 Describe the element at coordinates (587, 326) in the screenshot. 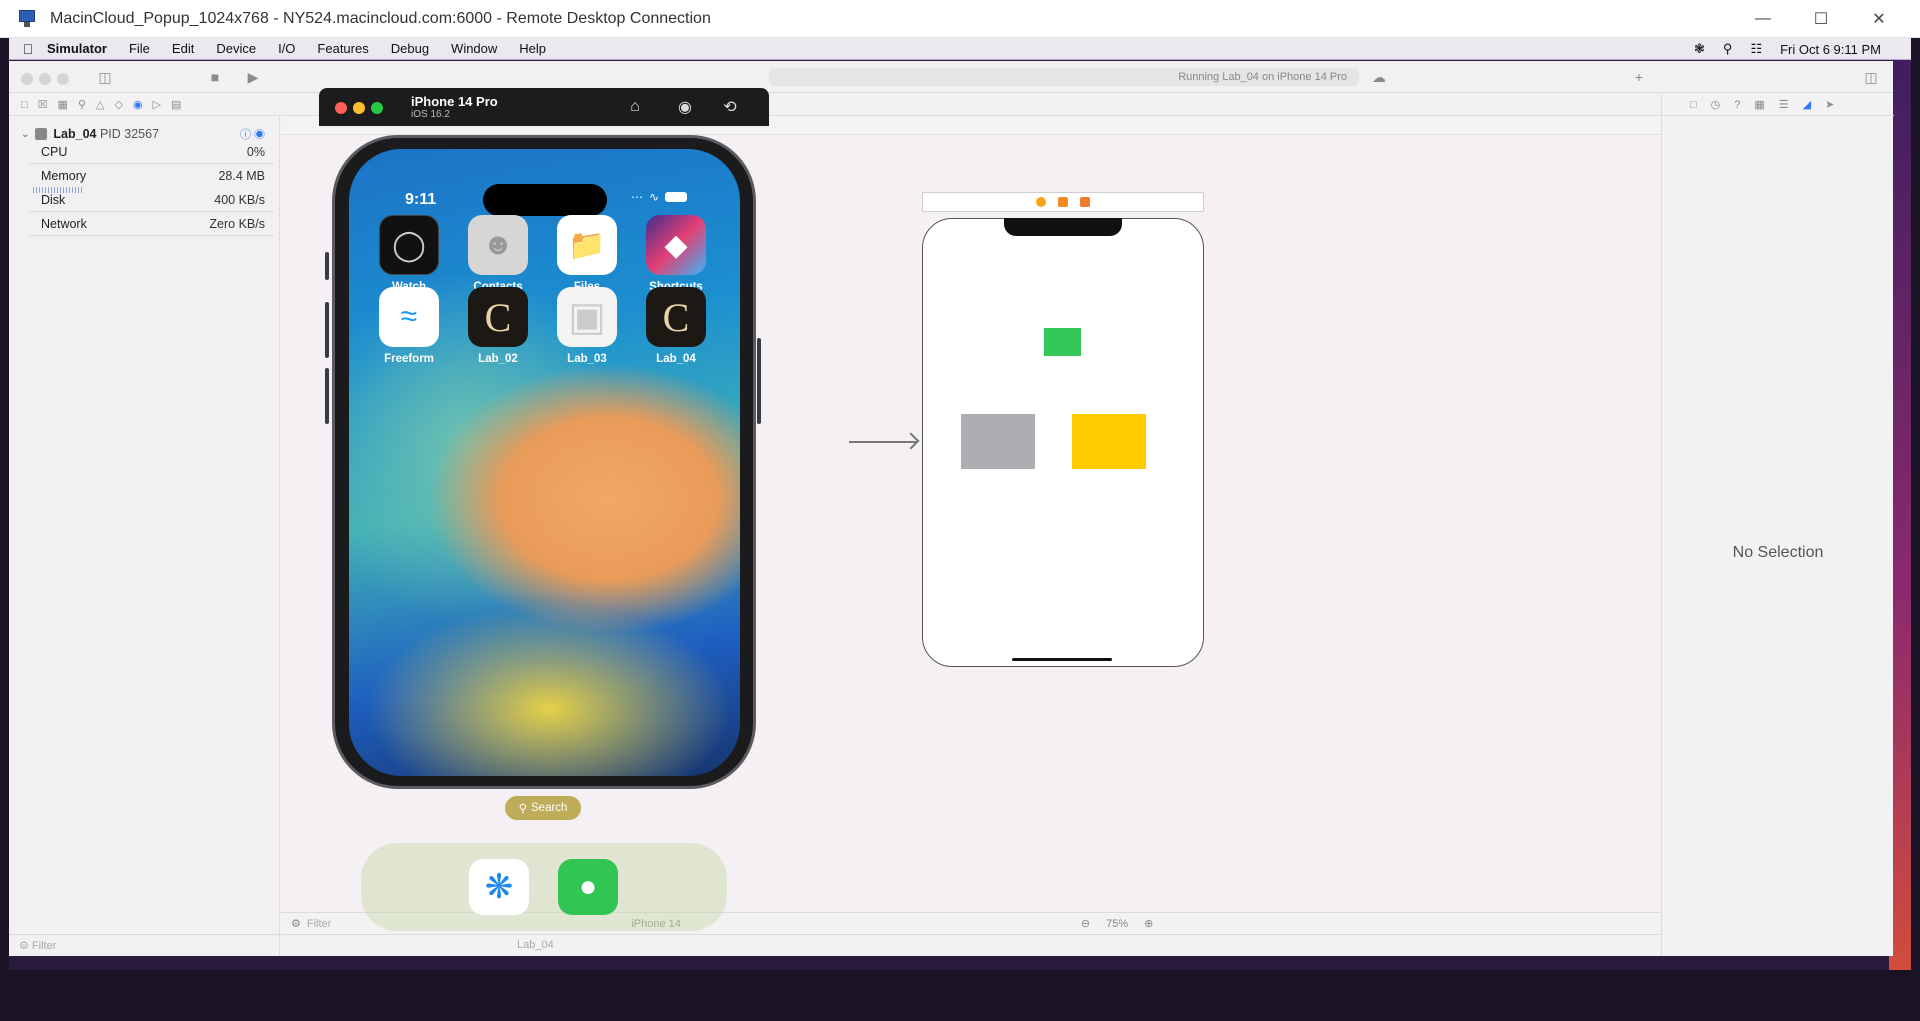

I see `app-lab03: ▣ Lab_03` at that location.